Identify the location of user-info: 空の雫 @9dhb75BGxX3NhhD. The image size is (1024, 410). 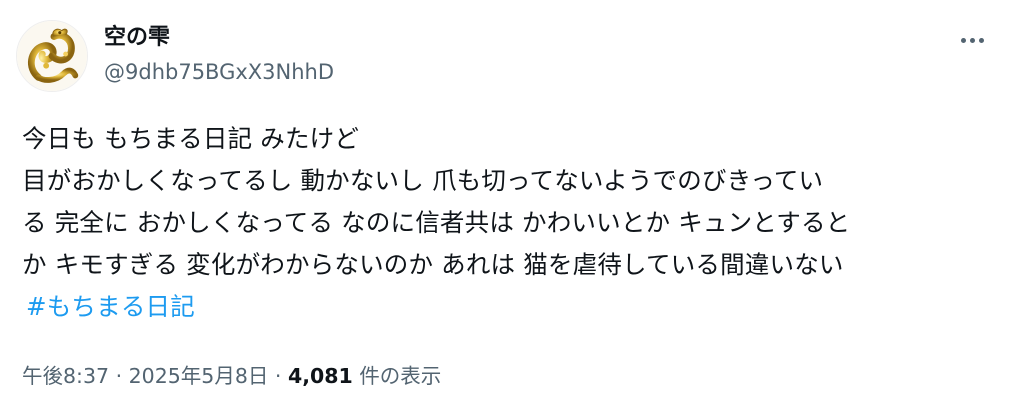
(219, 55).